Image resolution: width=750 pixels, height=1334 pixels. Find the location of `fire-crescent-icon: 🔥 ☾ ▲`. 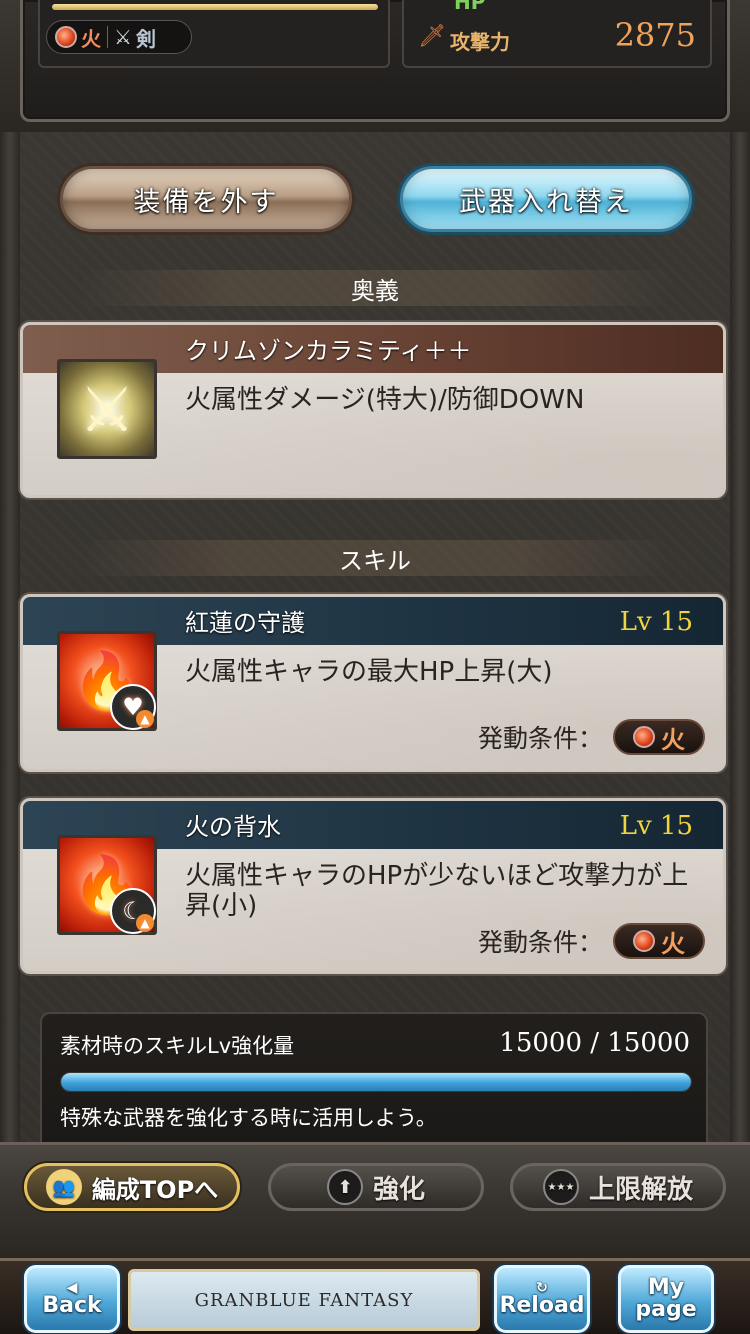

fire-crescent-icon: 🔥 ☾ ▲ is located at coordinates (107, 885).